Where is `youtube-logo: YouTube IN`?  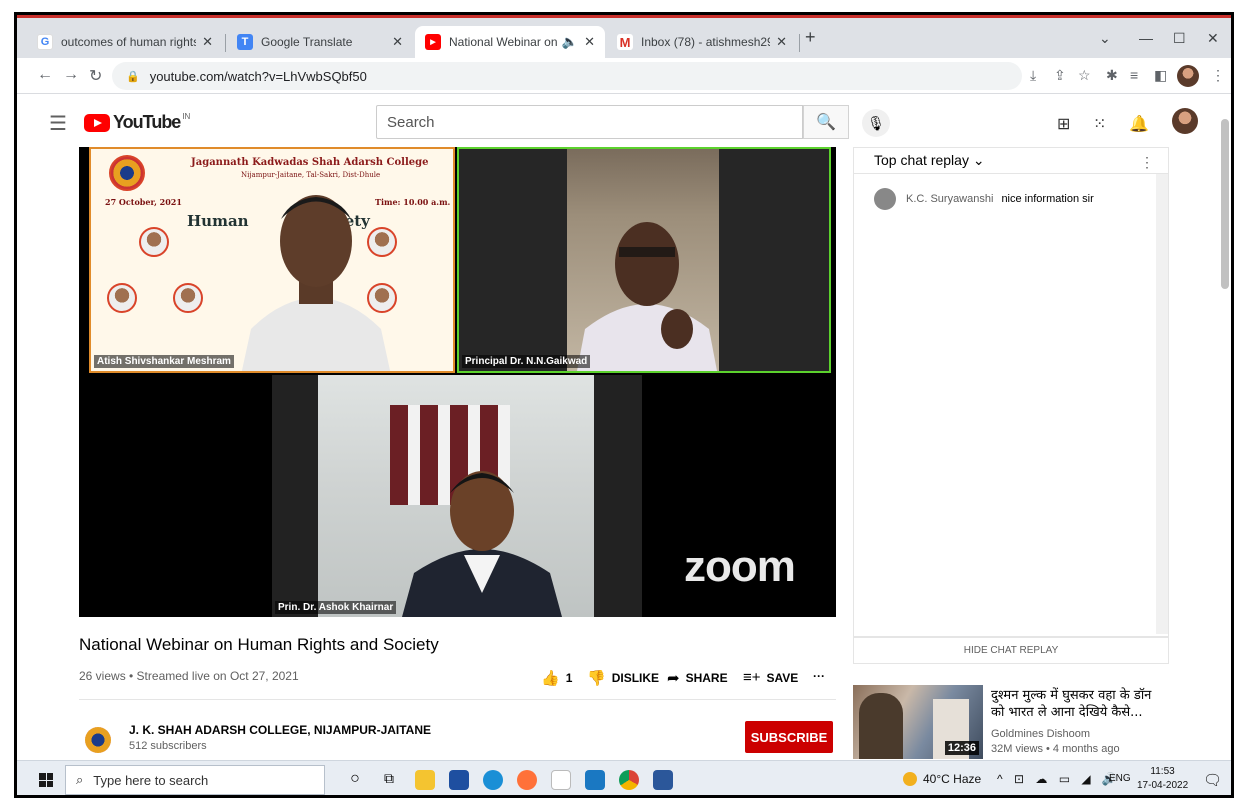 youtube-logo: YouTube IN is located at coordinates (137, 122).